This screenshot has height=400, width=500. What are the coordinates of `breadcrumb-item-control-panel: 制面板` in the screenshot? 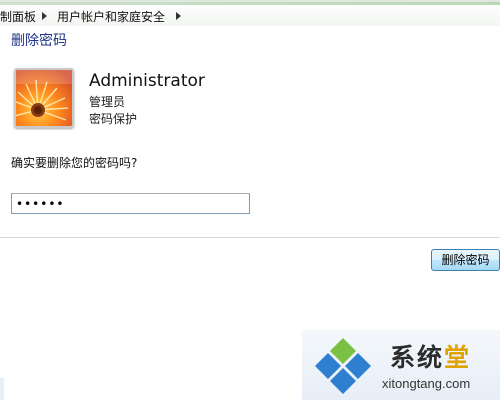 It's located at (18, 16).